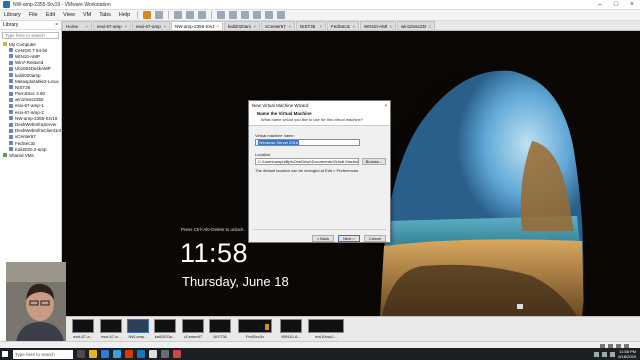 This screenshot has width=640, height=360. I want to click on next-button: Next >, so click(349, 238).